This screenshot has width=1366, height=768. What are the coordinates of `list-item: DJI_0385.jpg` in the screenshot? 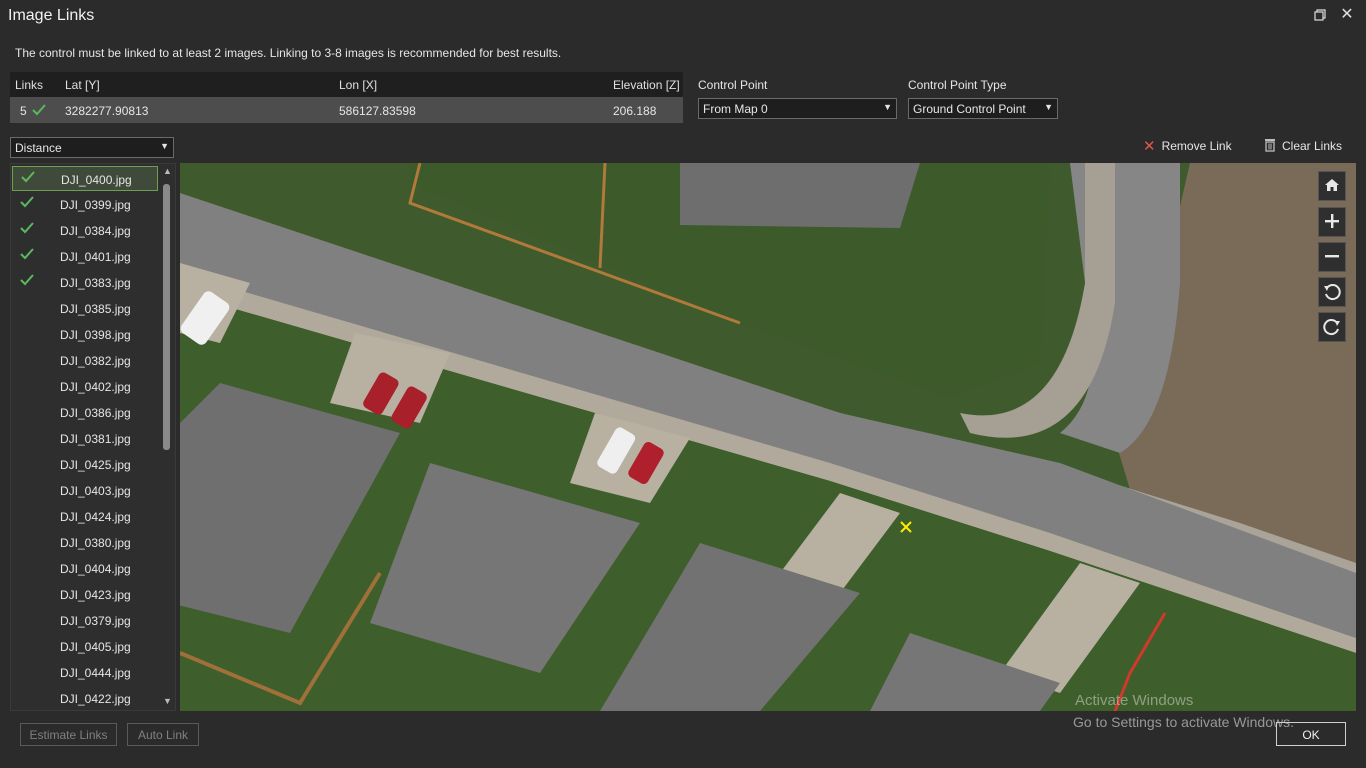 It's located at (85, 308).